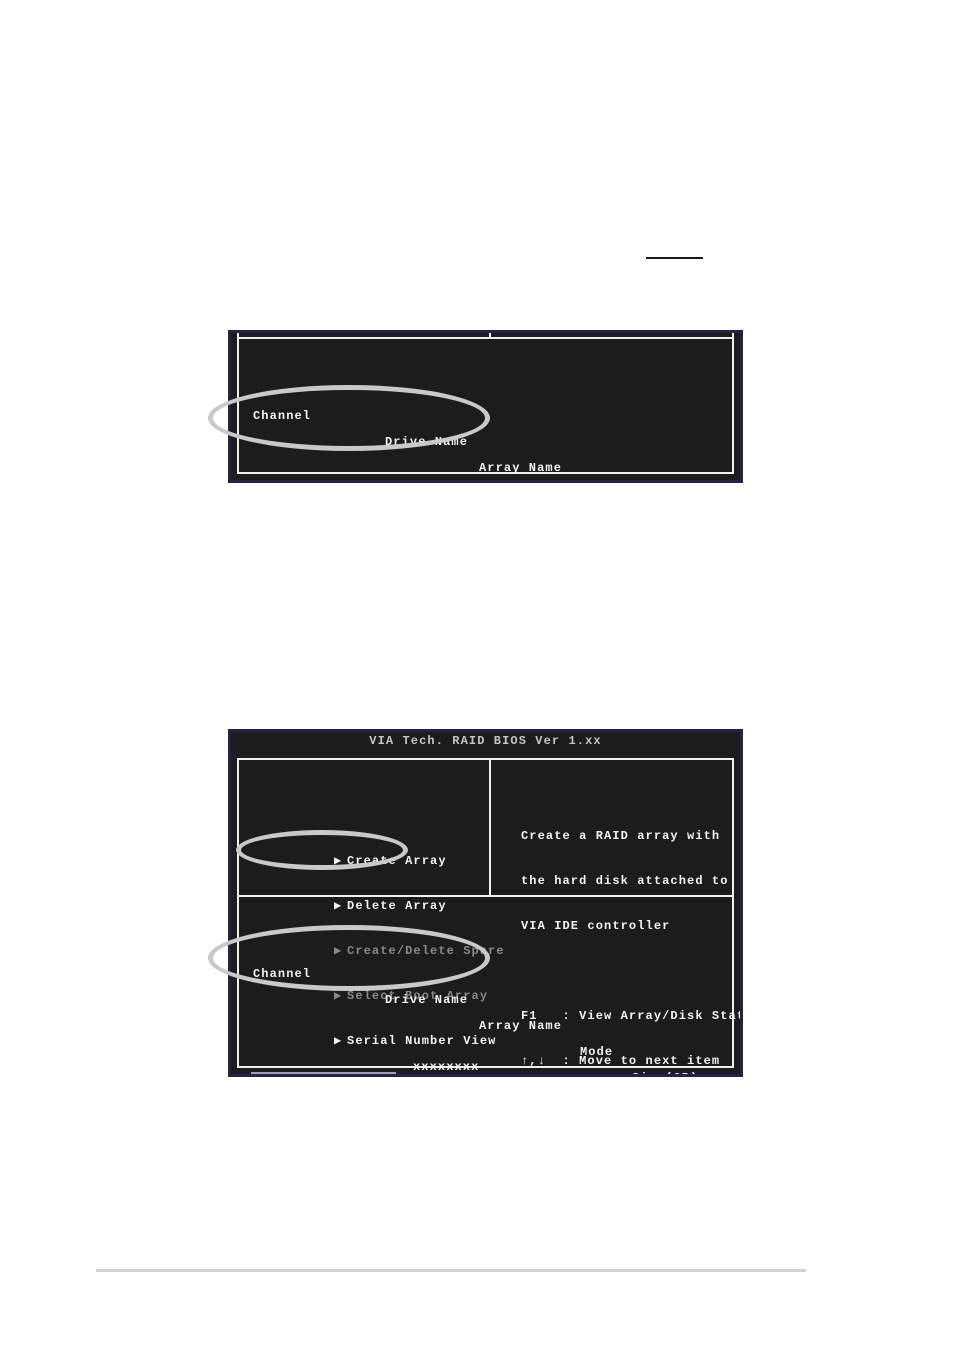 The height and width of the screenshot is (1351, 954). I want to click on menu-item-create-array: ▶ Create Array, so click(378, 852).